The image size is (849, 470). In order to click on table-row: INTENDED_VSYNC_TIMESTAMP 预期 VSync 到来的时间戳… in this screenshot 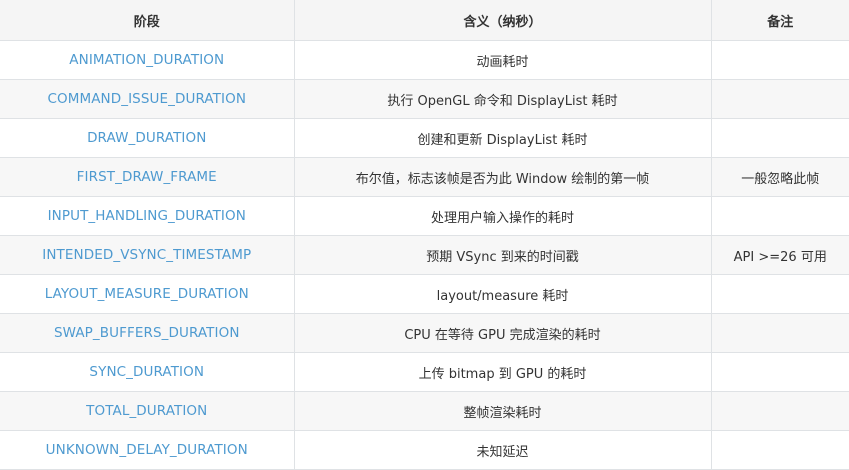, I will do `click(424, 255)`.